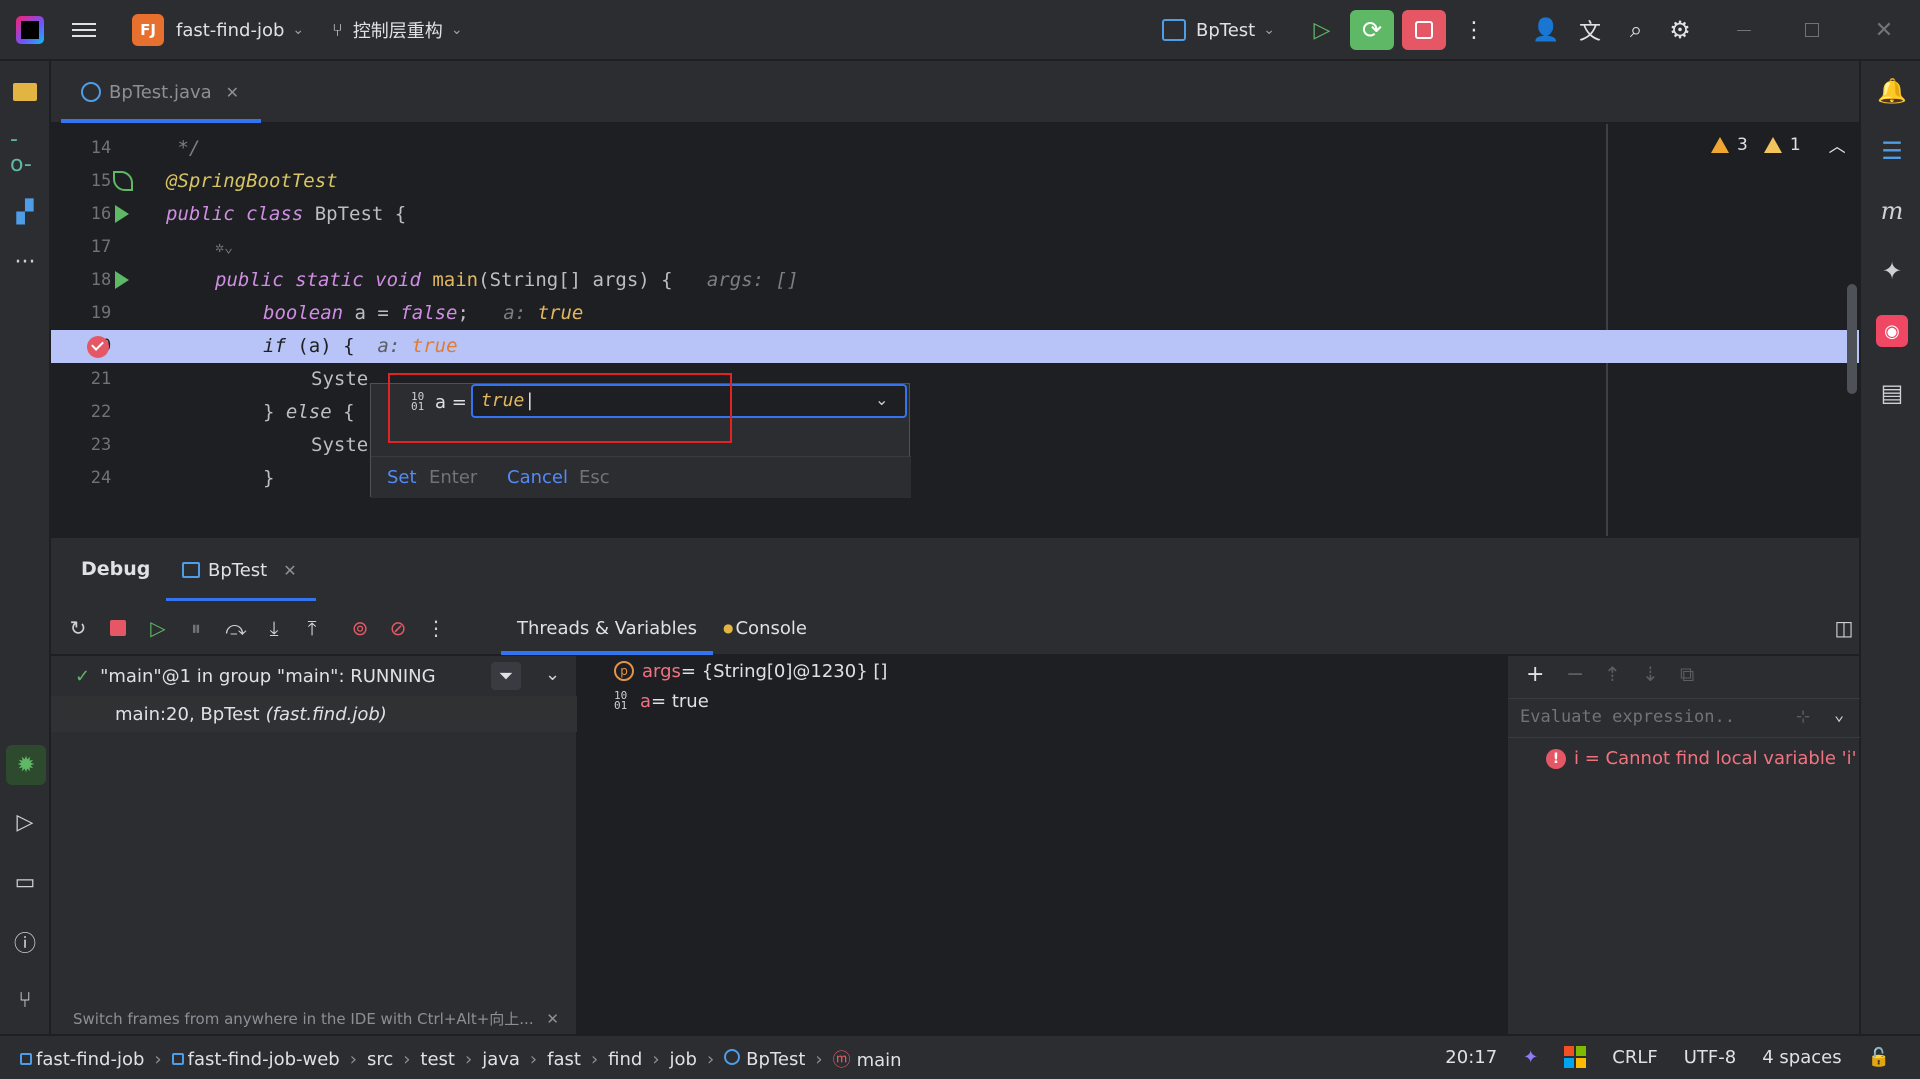  I want to click on rerun-debug-button: ⟳, so click(1372, 30).